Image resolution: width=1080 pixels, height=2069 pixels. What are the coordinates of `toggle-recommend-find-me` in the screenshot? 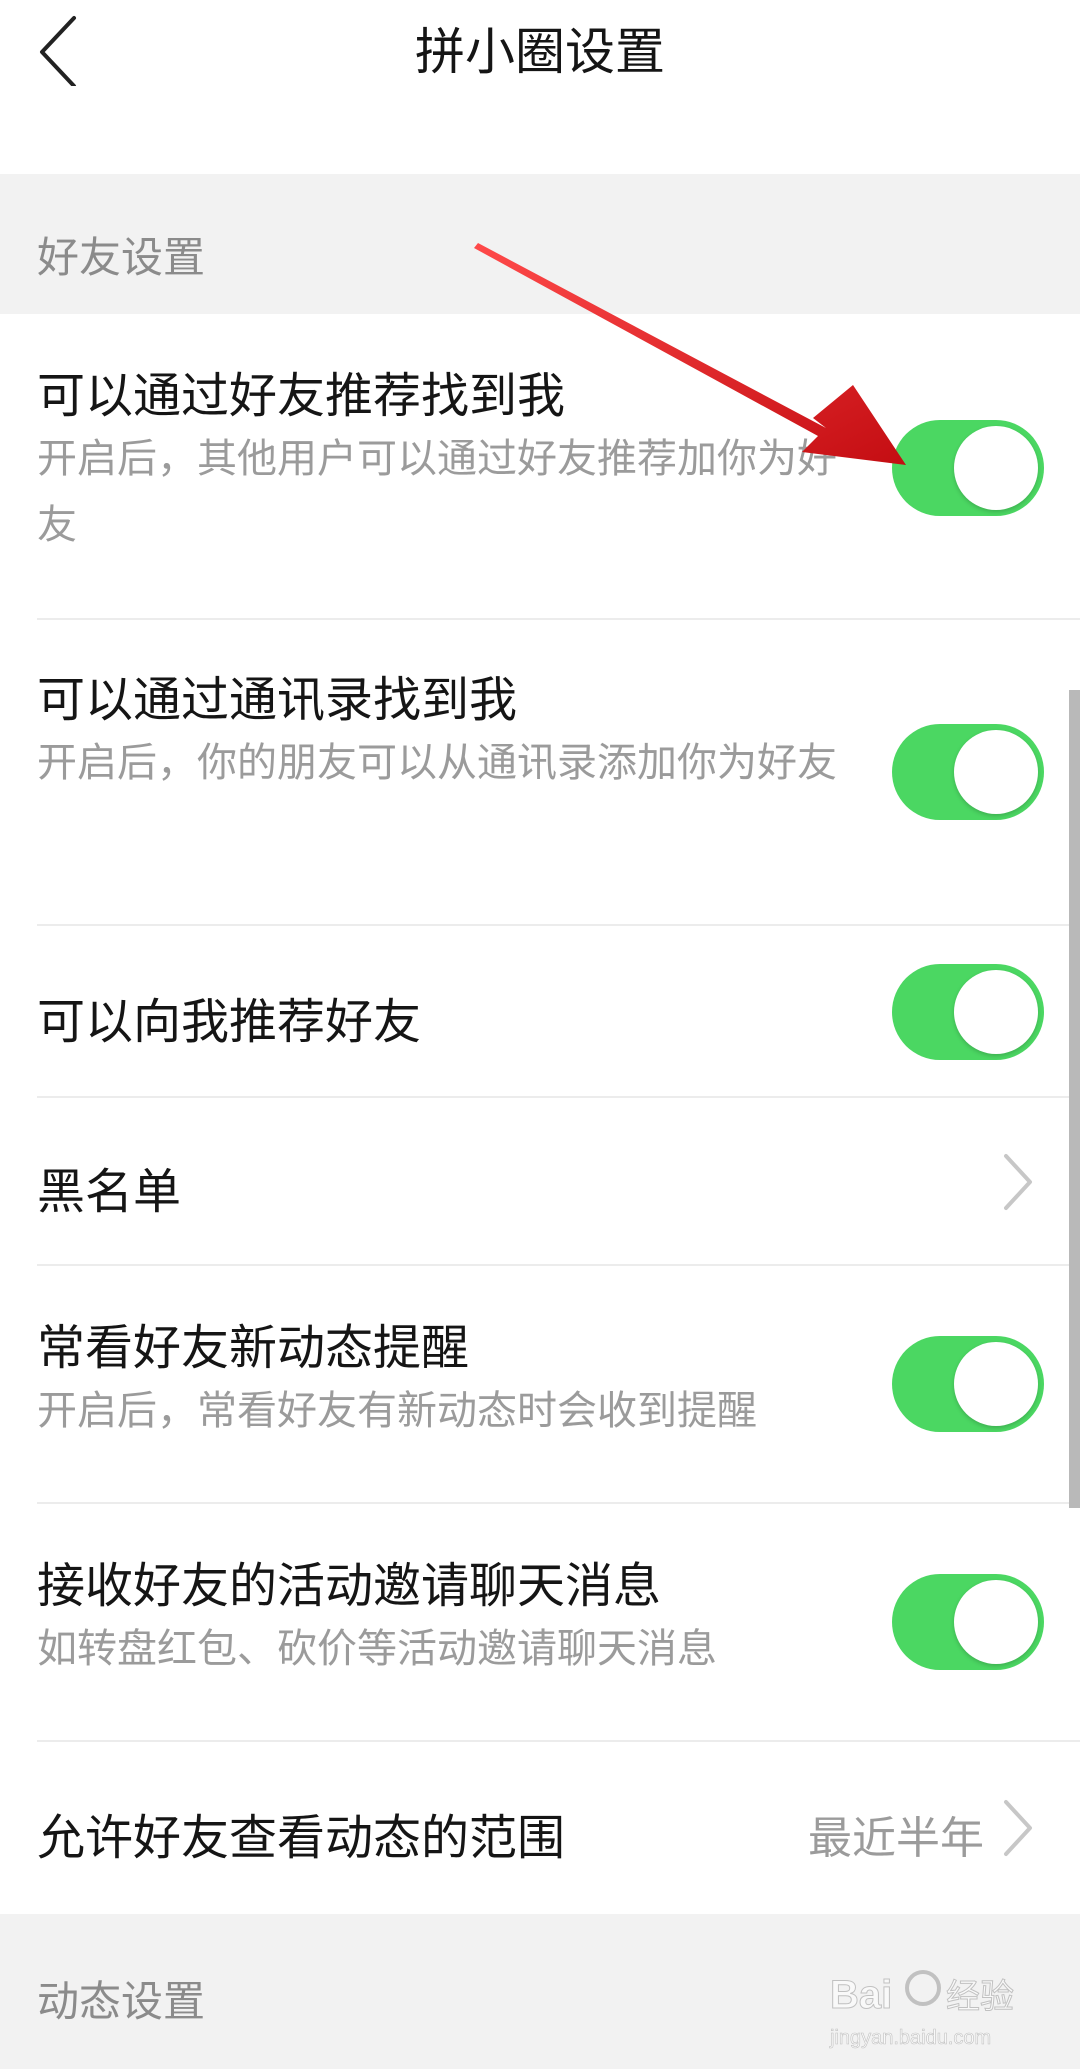 It's located at (968, 468).